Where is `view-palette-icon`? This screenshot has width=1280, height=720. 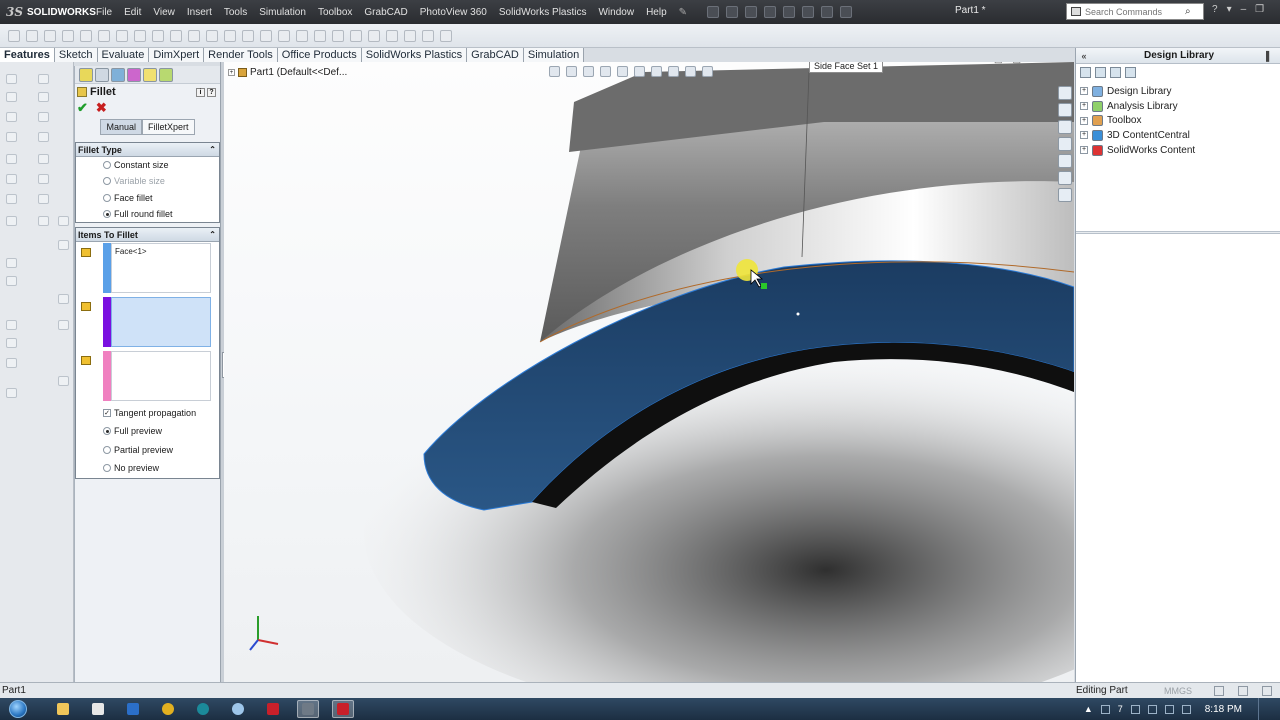
view-palette-icon is located at coordinates (1065, 144).